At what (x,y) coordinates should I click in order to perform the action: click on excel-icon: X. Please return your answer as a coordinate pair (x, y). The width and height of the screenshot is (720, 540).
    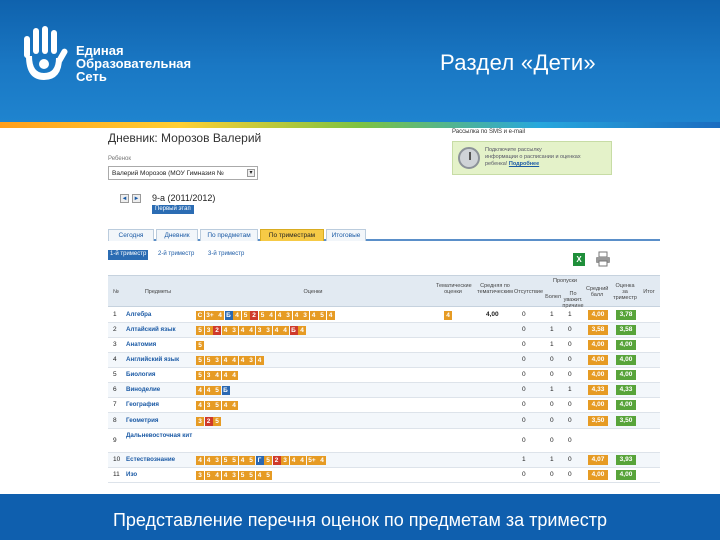
    Looking at the image, I should click on (579, 259).